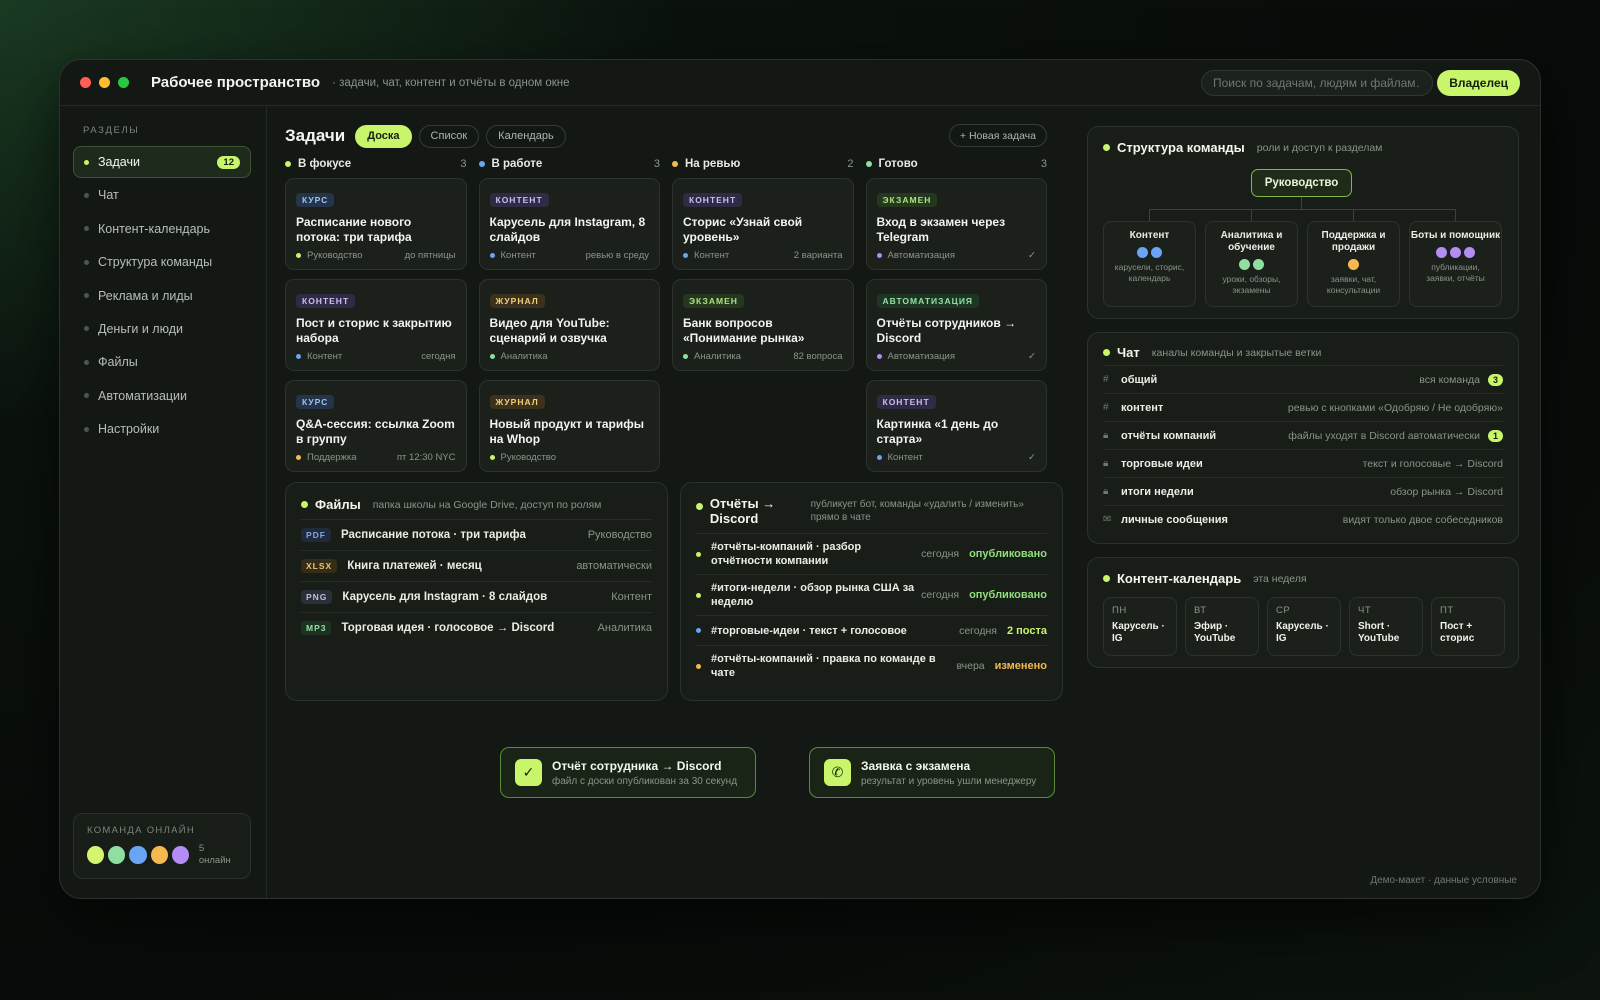 The width and height of the screenshot is (1600, 1000). Describe the element at coordinates (1457, 632) in the screenshot. I see `calendar-event: Пост + сторис` at that location.